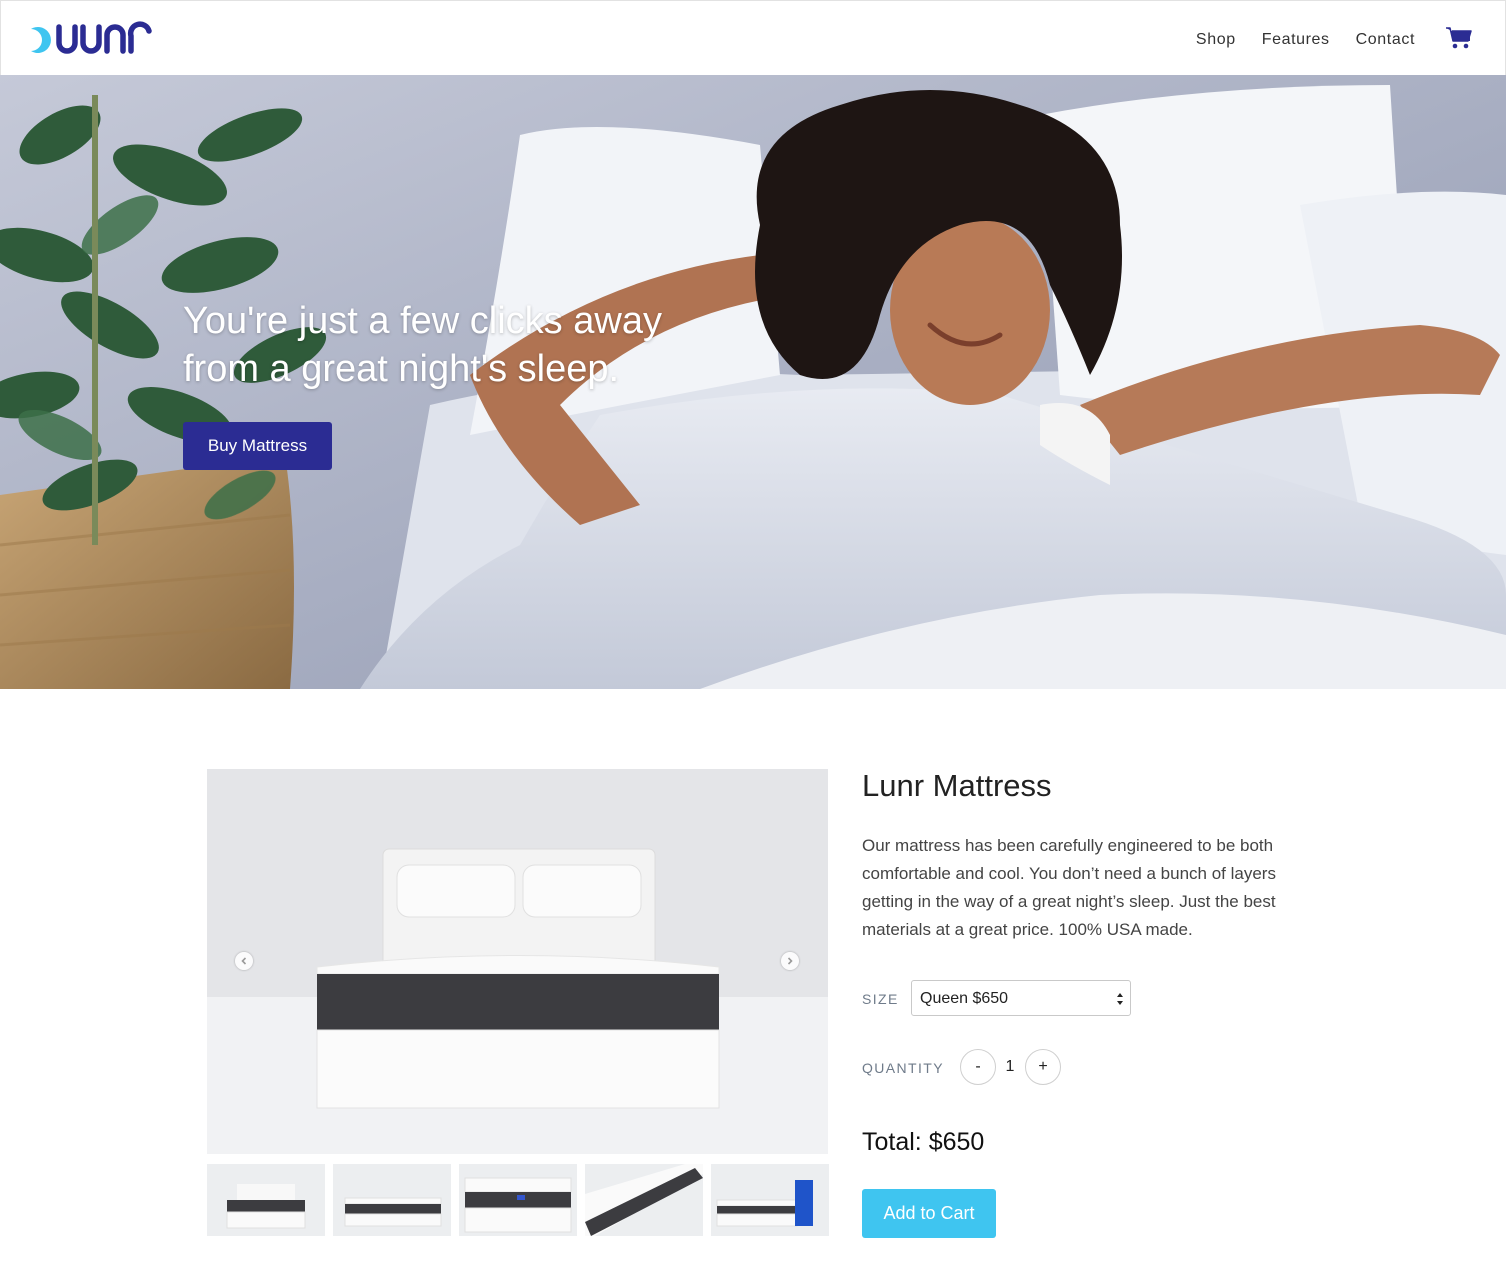 This screenshot has height=1269, width=1506. I want to click on add-to-cart-button: Add to Cart, so click(929, 1213).